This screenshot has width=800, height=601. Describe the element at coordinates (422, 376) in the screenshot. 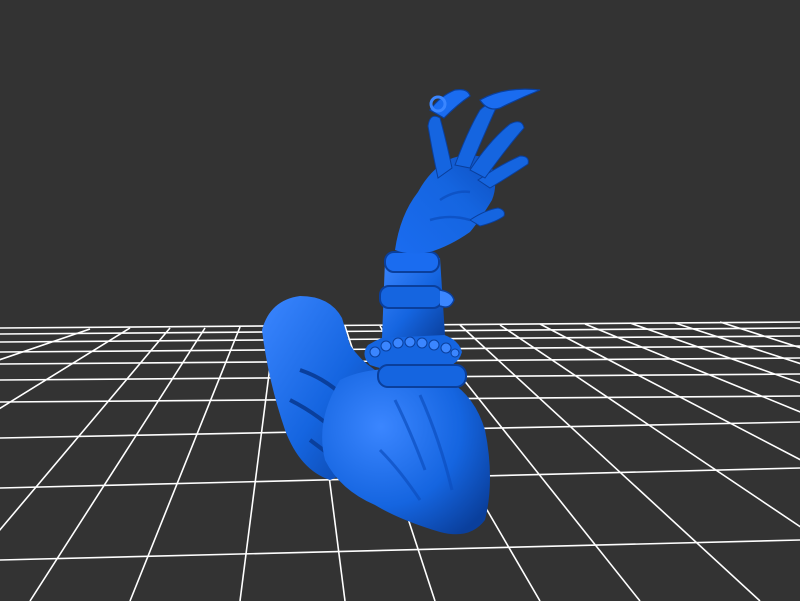

I see `wrist-ring-lower` at that location.